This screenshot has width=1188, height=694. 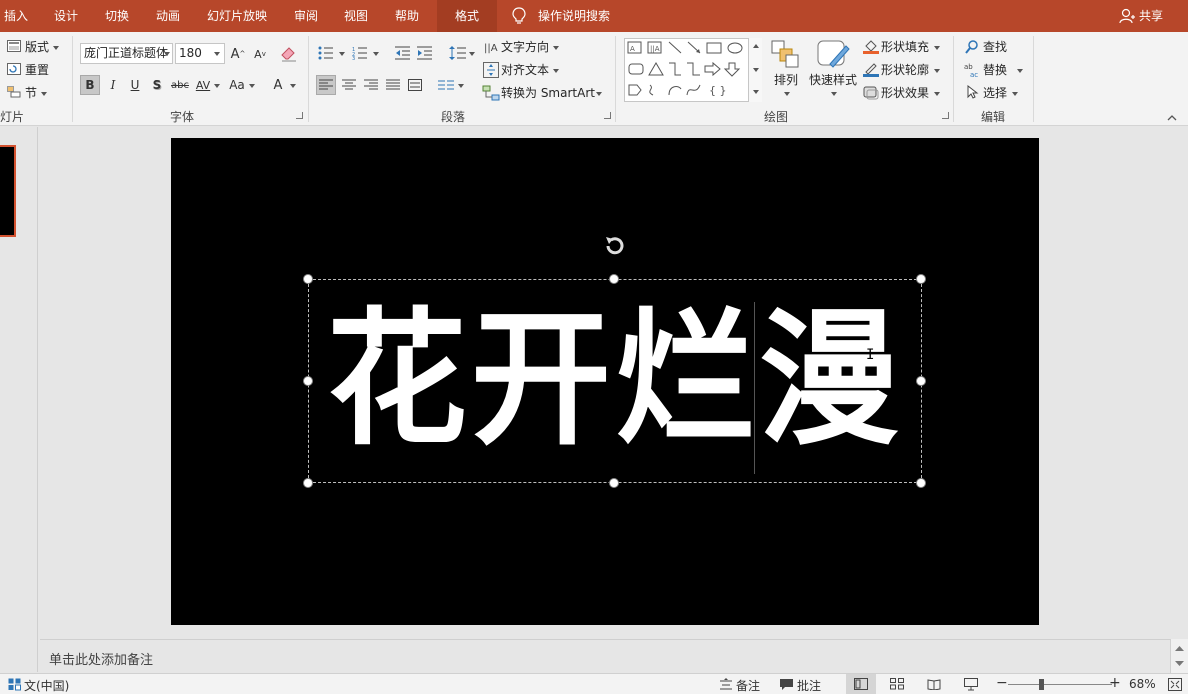 I want to click on font-color-dropdown-icon, so click(x=293, y=86).